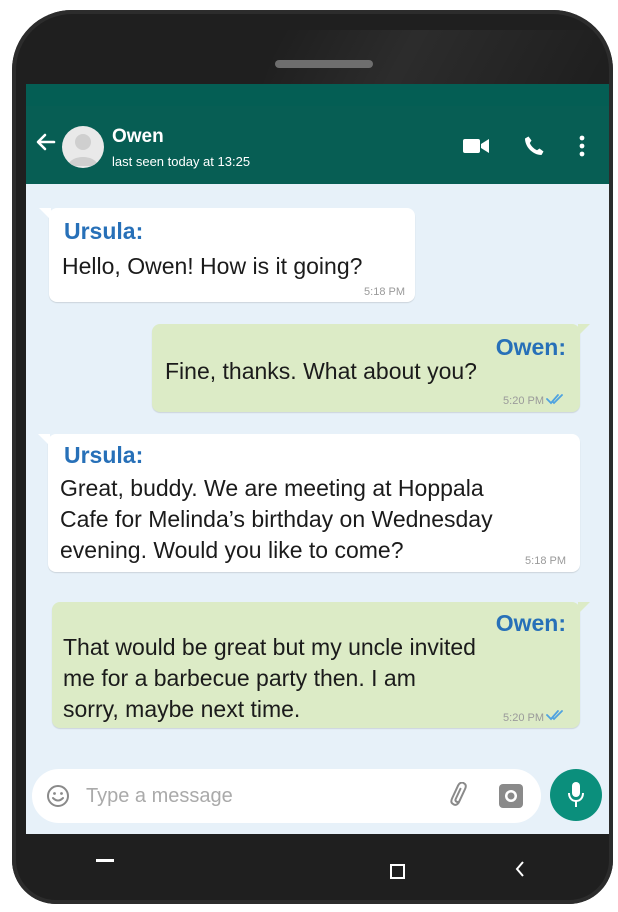 Image resolution: width=618 pixels, height=912 pixels. Describe the element at coordinates (520, 869) in the screenshot. I see `back-nav-icon` at that location.